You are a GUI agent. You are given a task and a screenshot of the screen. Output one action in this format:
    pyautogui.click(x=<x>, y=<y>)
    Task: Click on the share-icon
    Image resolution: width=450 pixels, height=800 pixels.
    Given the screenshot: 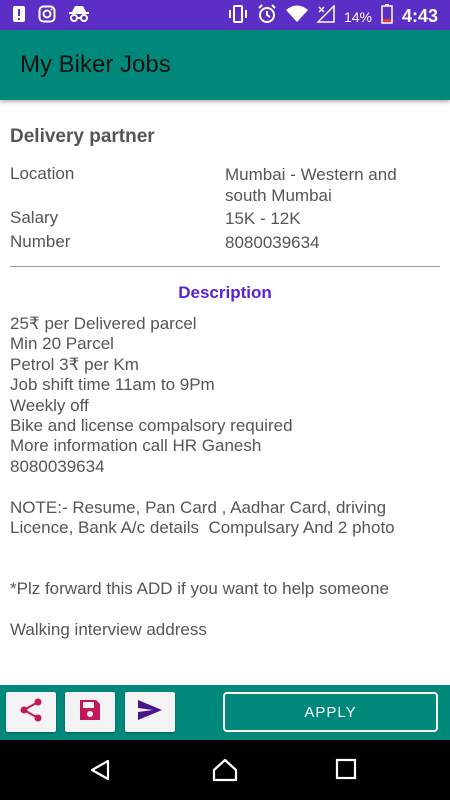 What is the action you would take?
    pyautogui.click(x=31, y=712)
    